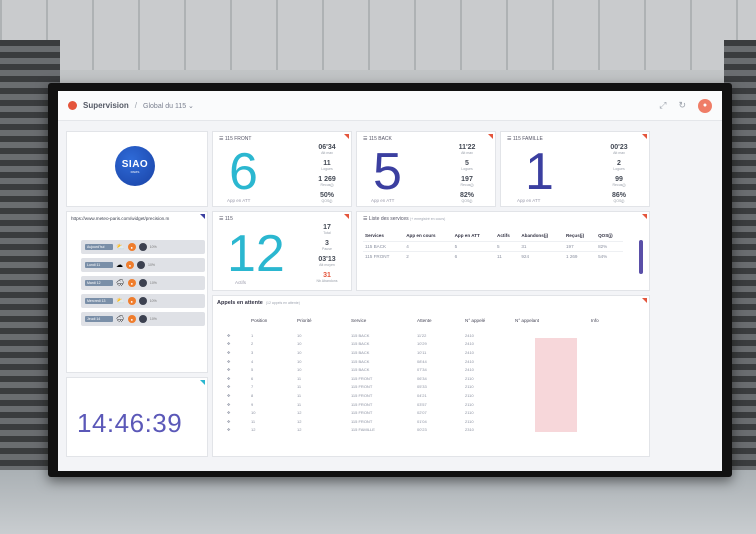  What do you see at coordinates (327, 197) in the screenshot?
I see `front-stat-3: 50% QOS(j)` at bounding box center [327, 197].